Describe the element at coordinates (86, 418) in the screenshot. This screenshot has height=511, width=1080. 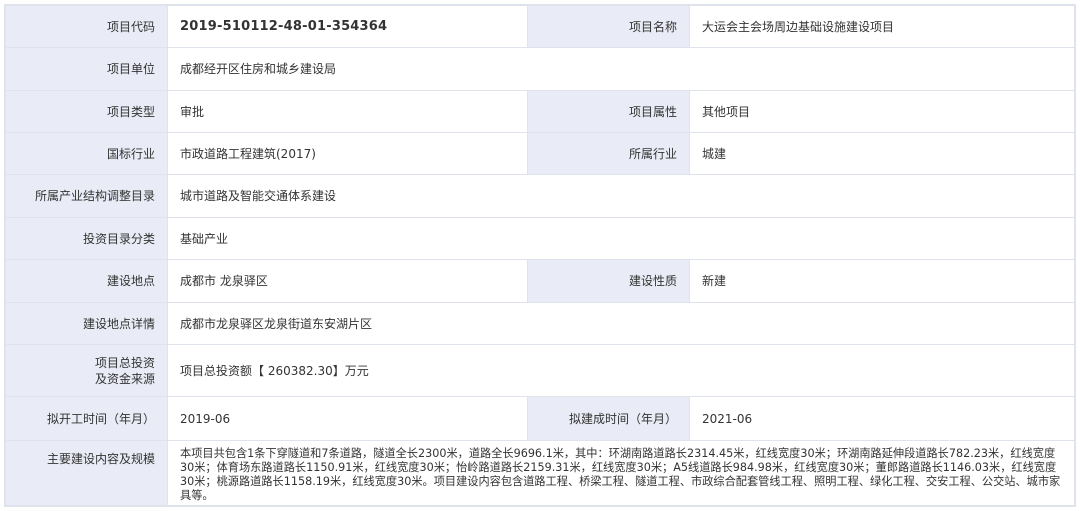
I see `start-date-label: 拟开工时间（年月）` at that location.